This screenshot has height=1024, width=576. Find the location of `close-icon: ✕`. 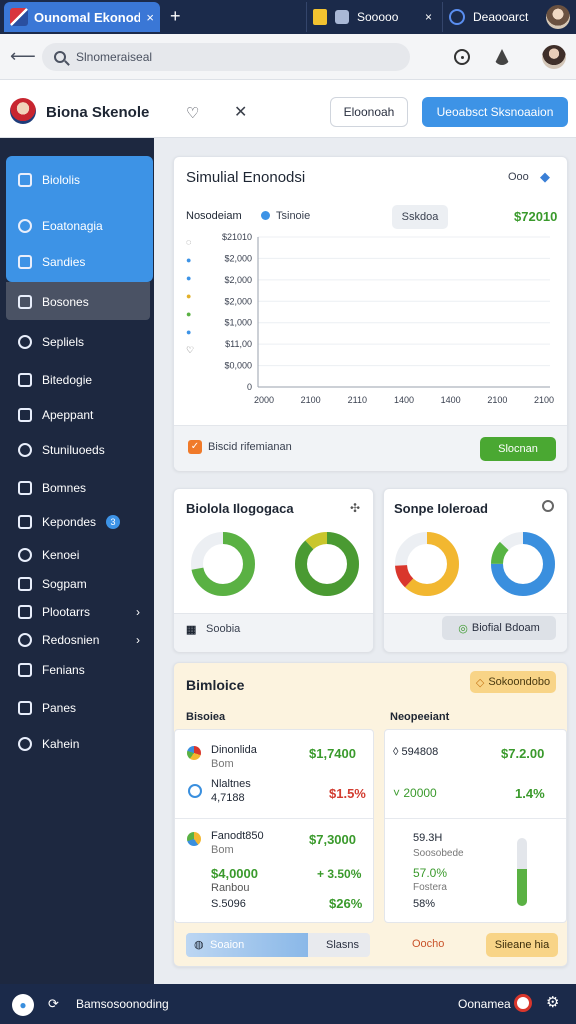

close-icon: ✕ is located at coordinates (240, 112).